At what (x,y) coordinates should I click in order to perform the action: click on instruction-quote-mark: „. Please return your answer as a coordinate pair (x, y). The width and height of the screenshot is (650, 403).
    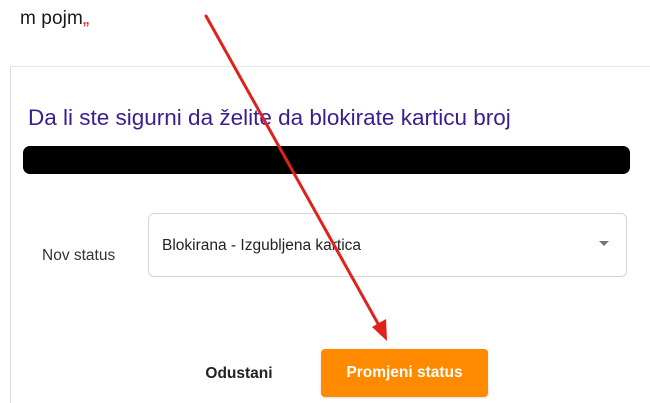
    Looking at the image, I should click on (86, 18).